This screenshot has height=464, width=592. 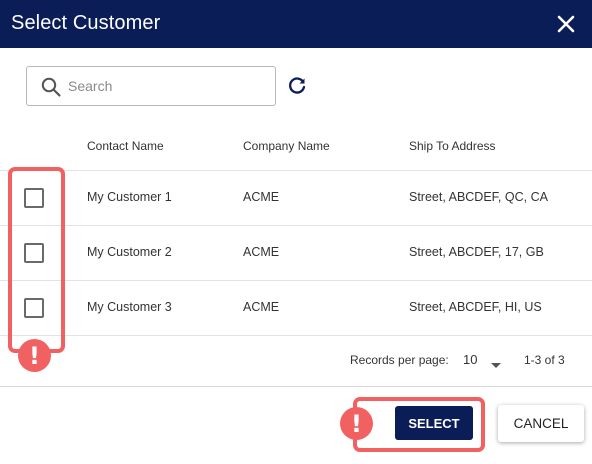 What do you see at coordinates (129, 252) in the screenshot?
I see `contact-name-cell: My Customer 2` at bounding box center [129, 252].